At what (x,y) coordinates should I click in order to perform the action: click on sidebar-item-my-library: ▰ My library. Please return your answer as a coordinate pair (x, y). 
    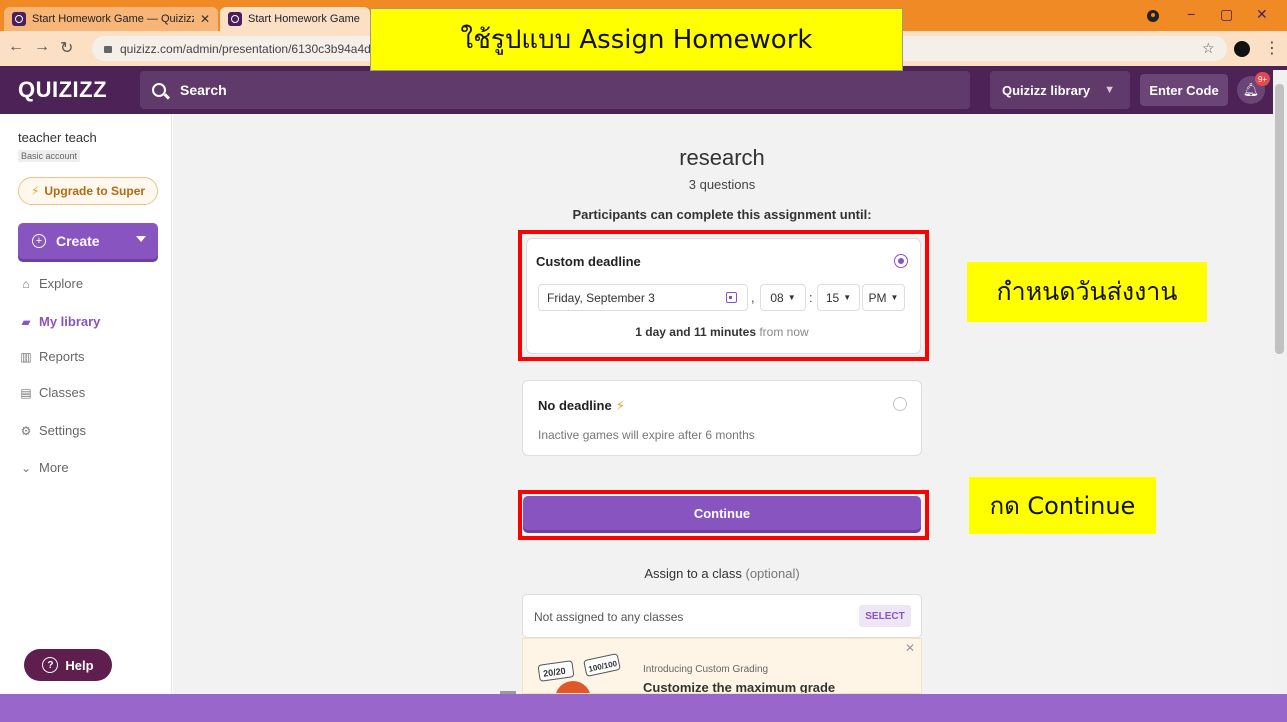
    Looking at the image, I should click on (59, 321).